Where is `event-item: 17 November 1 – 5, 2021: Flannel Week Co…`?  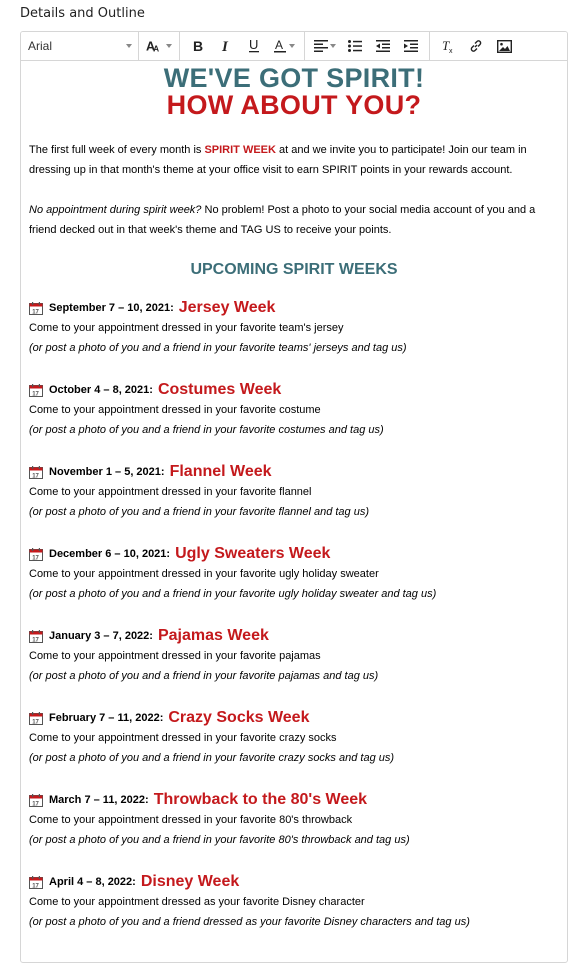
event-item: 17 November 1 – 5, 2021: Flannel Week Co… is located at coordinates (294, 492).